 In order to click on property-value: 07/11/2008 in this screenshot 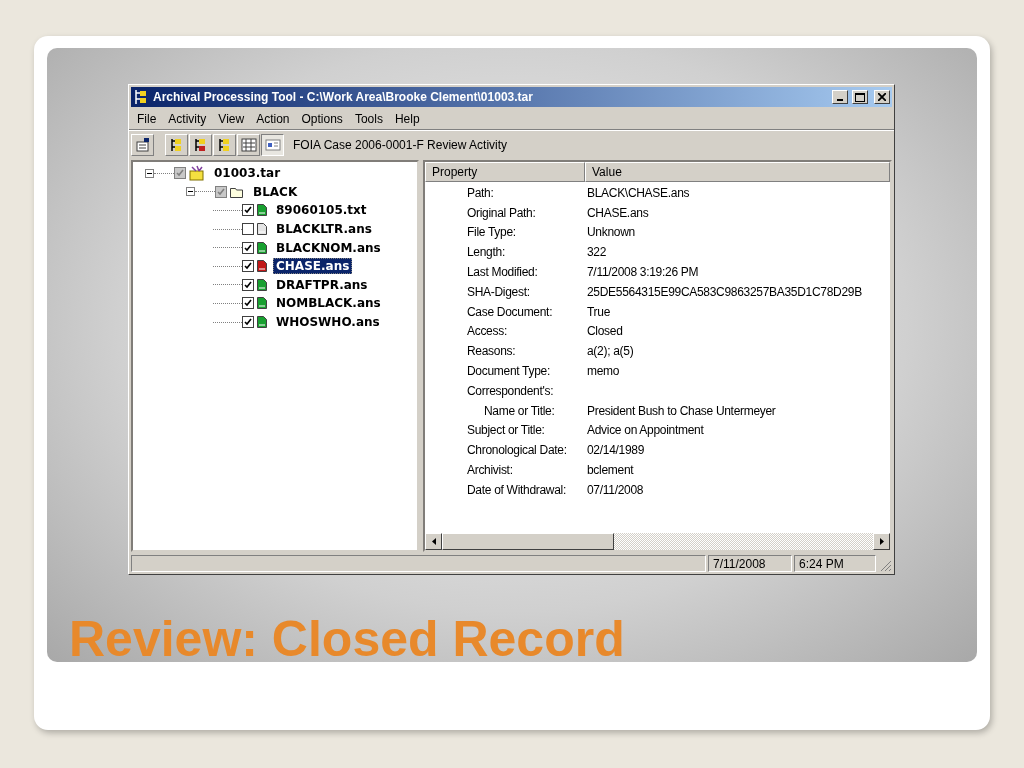, I will do `click(615, 489)`.